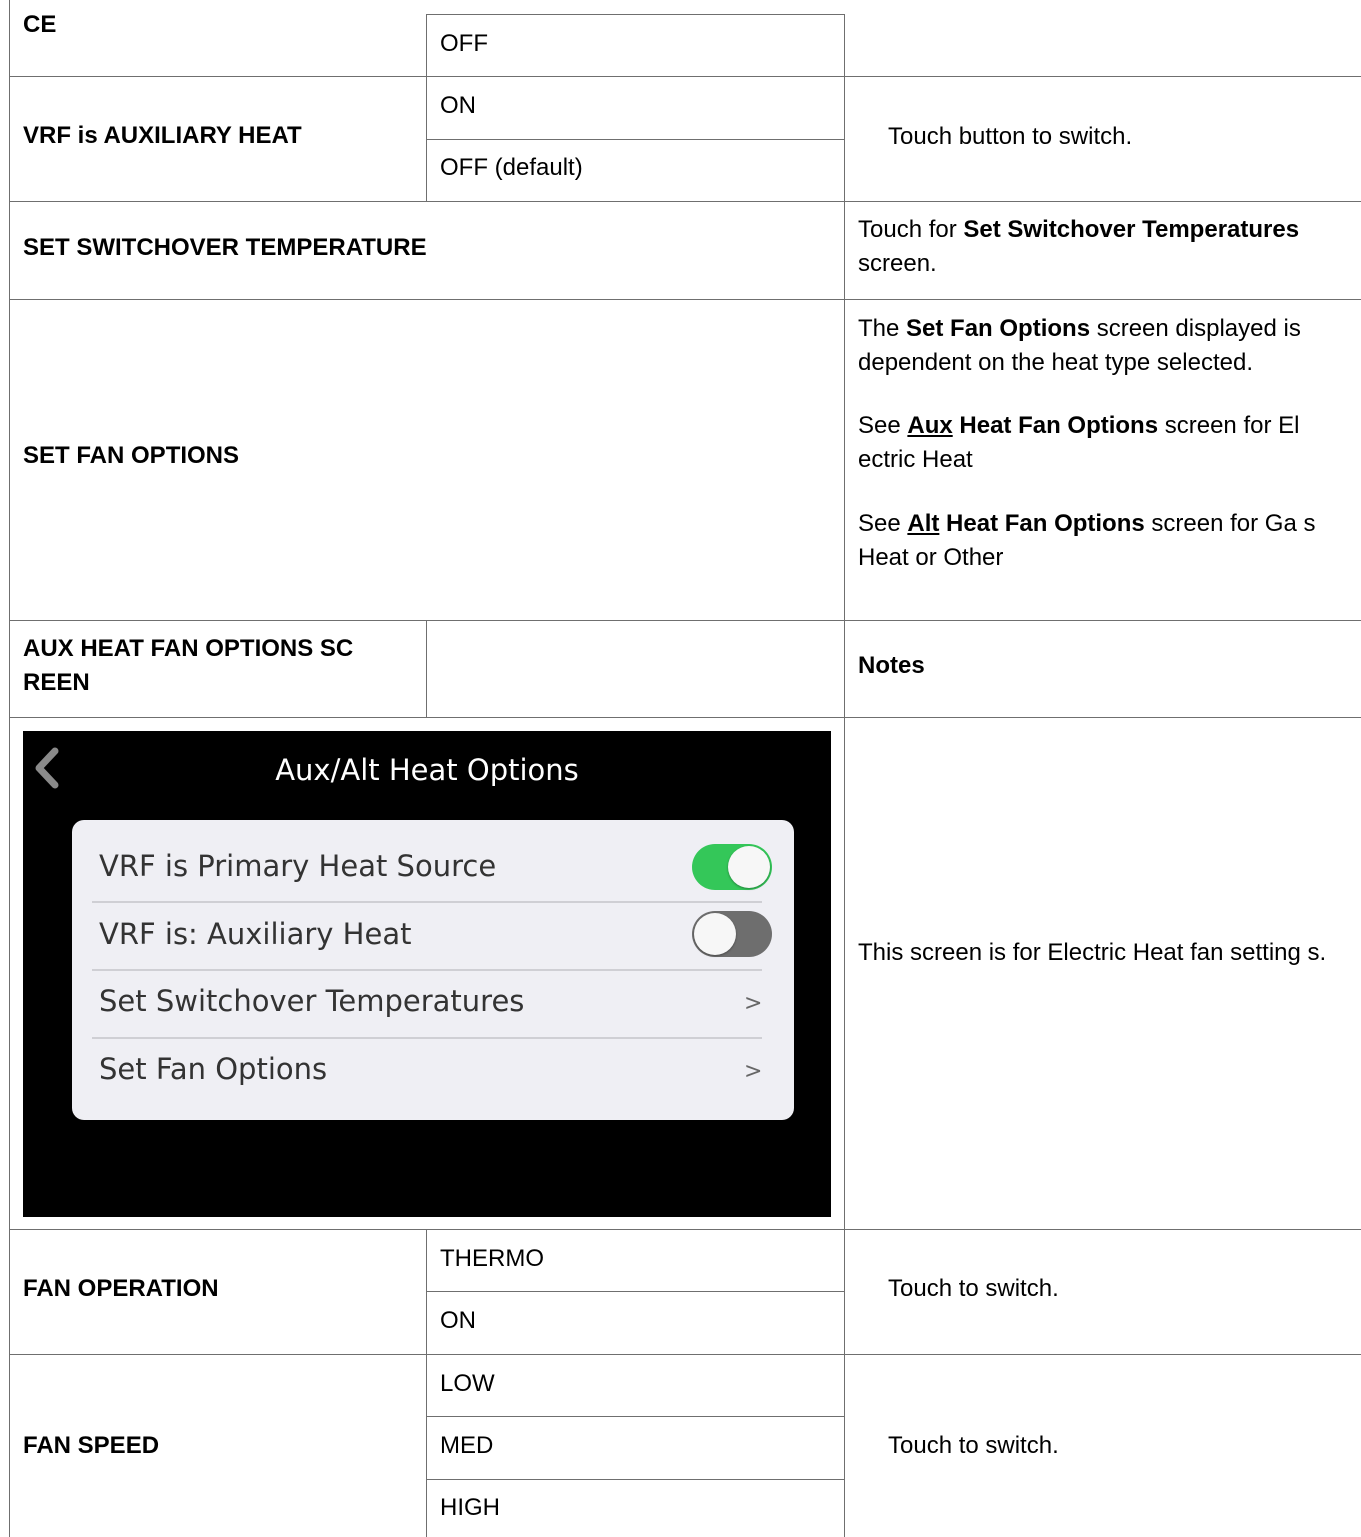 This screenshot has height=1537, width=1361. What do you see at coordinates (426, 1383) in the screenshot?
I see `table-divider-middle-bottom` at bounding box center [426, 1383].